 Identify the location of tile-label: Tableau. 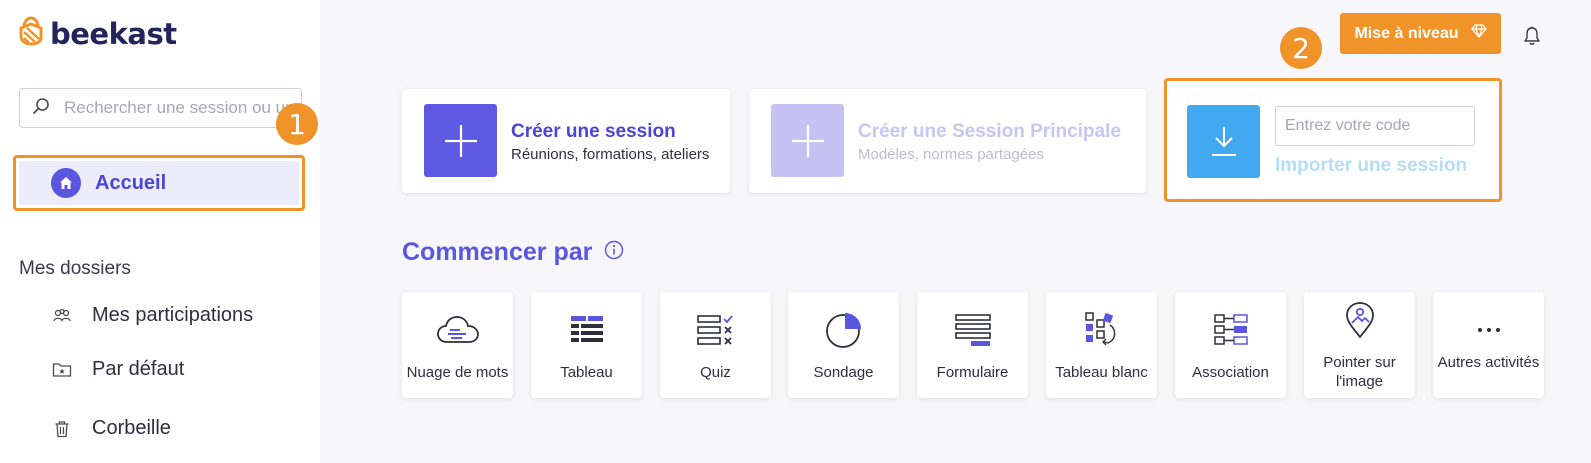
(586, 372).